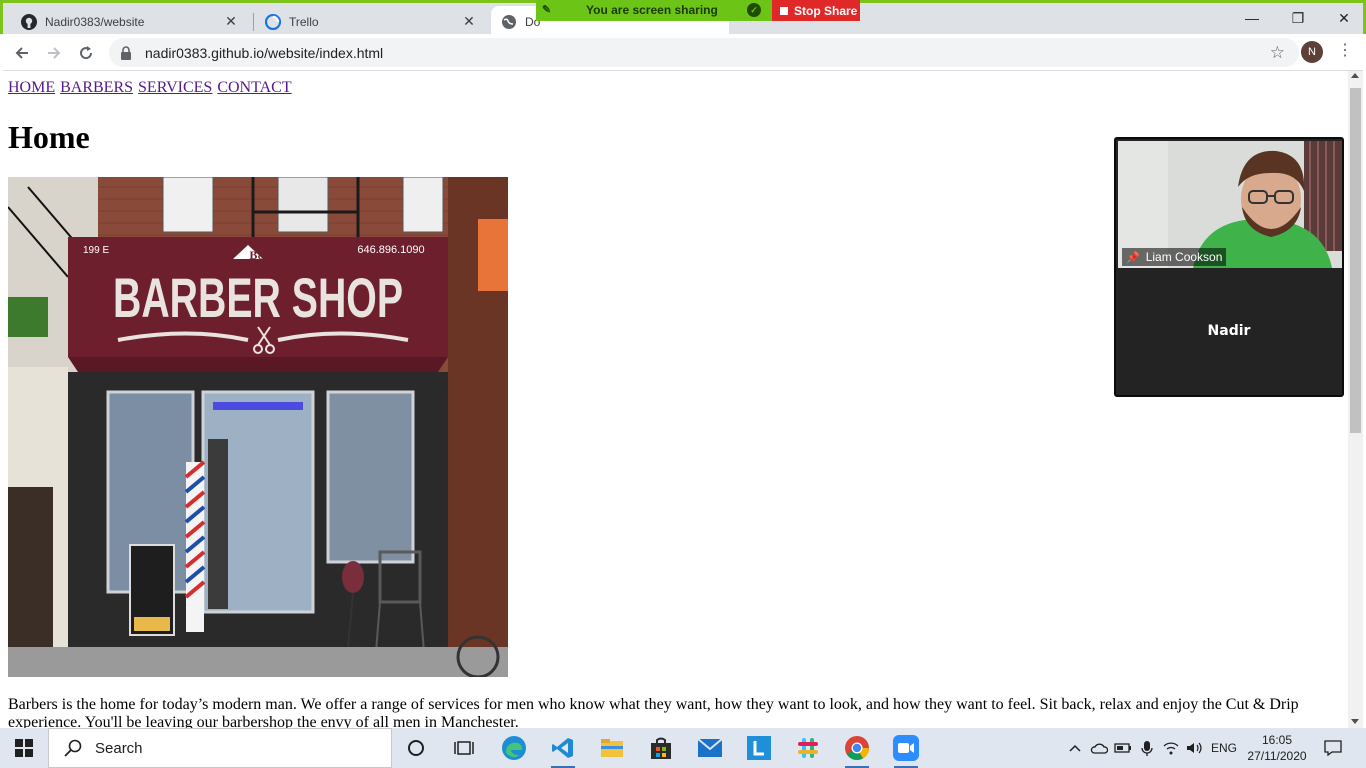  Describe the element at coordinates (263, 255) in the screenshot. I see `sign-logo: B&H` at that location.